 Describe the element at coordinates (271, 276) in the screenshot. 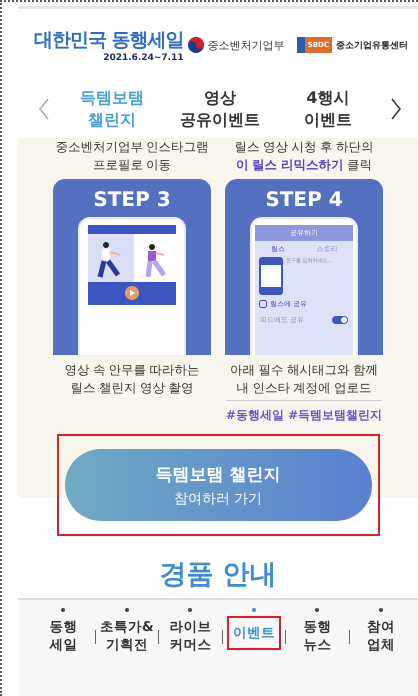

I see `video-thumbnail-icon` at that location.